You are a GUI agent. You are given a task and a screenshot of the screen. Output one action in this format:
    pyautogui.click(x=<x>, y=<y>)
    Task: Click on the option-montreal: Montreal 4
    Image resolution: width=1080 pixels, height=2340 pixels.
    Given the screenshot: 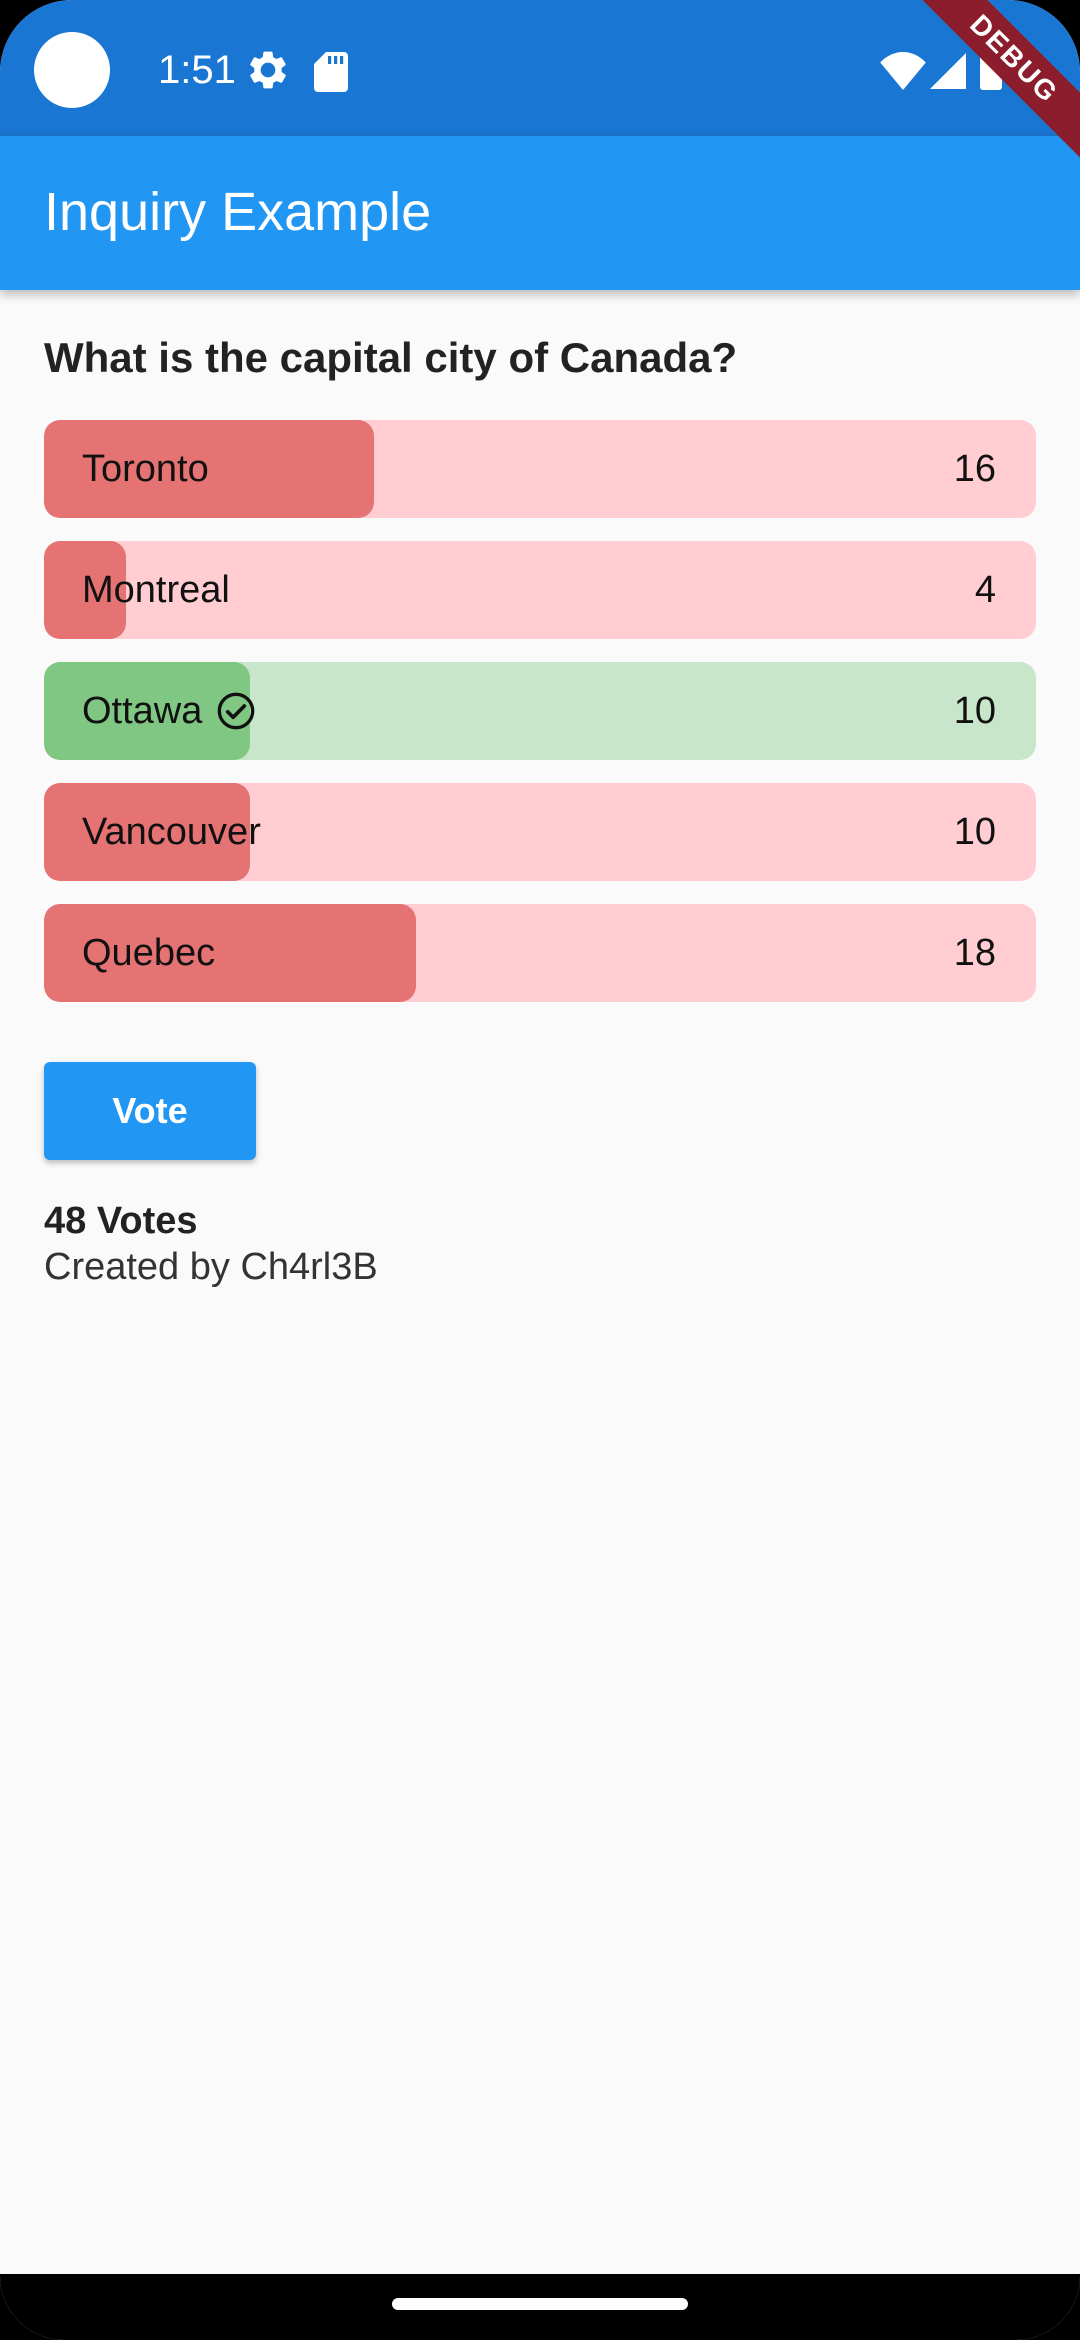 What is the action you would take?
    pyautogui.click(x=540, y=590)
    